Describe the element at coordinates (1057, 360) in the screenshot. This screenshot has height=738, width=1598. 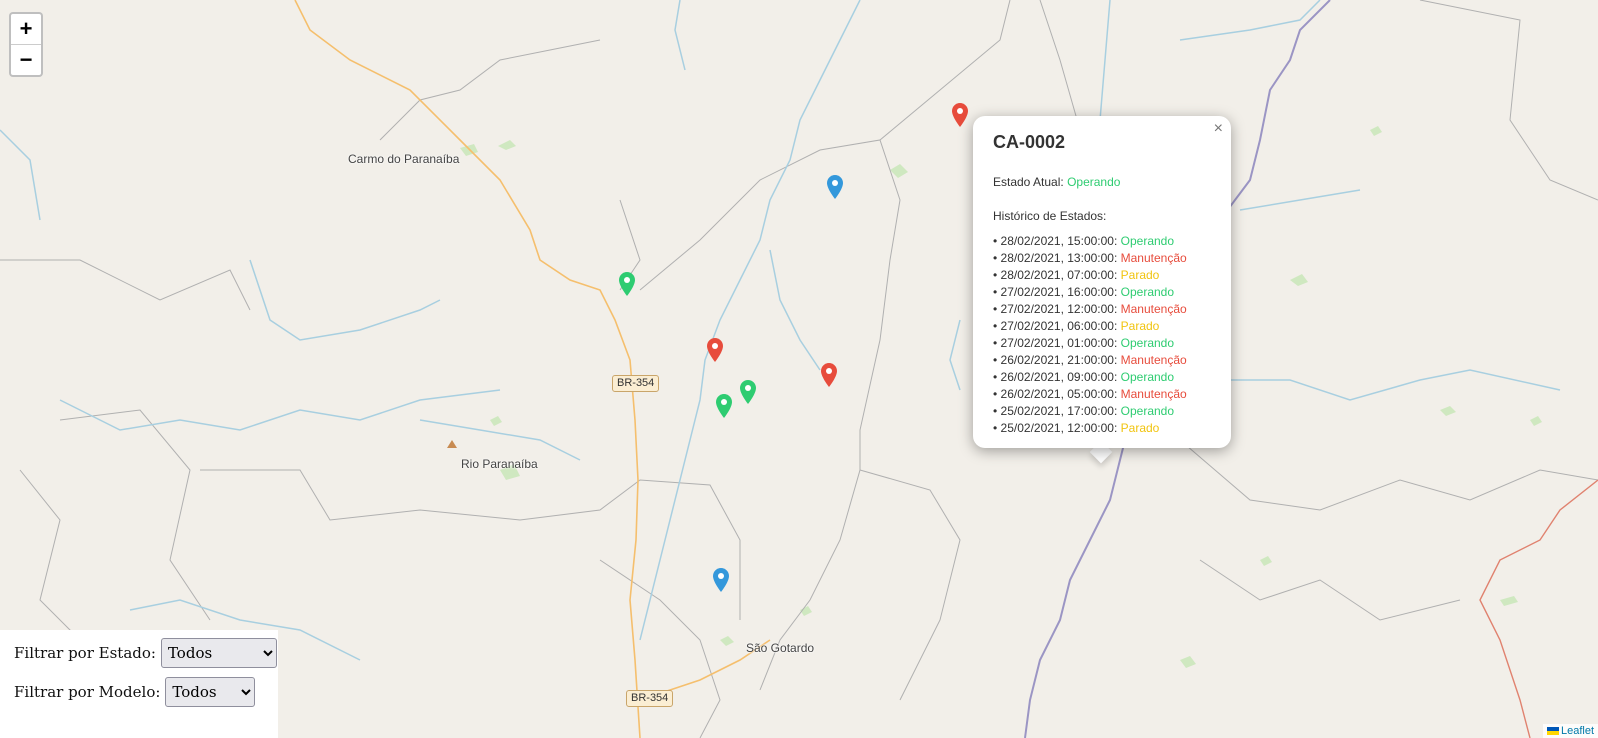
I see `history-time: • 26/02/2021, 21:00:00:` at that location.